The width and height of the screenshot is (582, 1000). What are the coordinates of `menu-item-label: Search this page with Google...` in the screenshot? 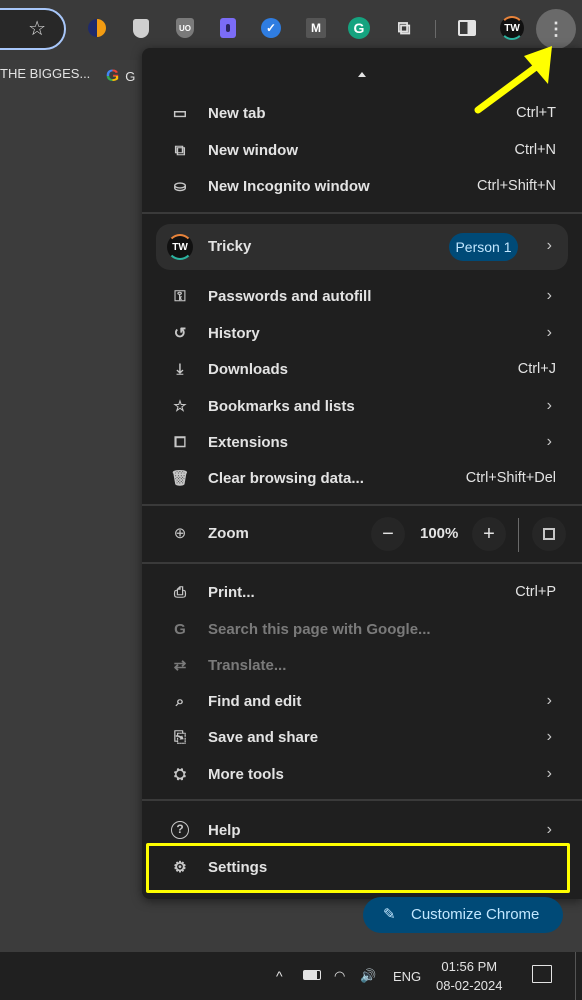 It's located at (319, 629).